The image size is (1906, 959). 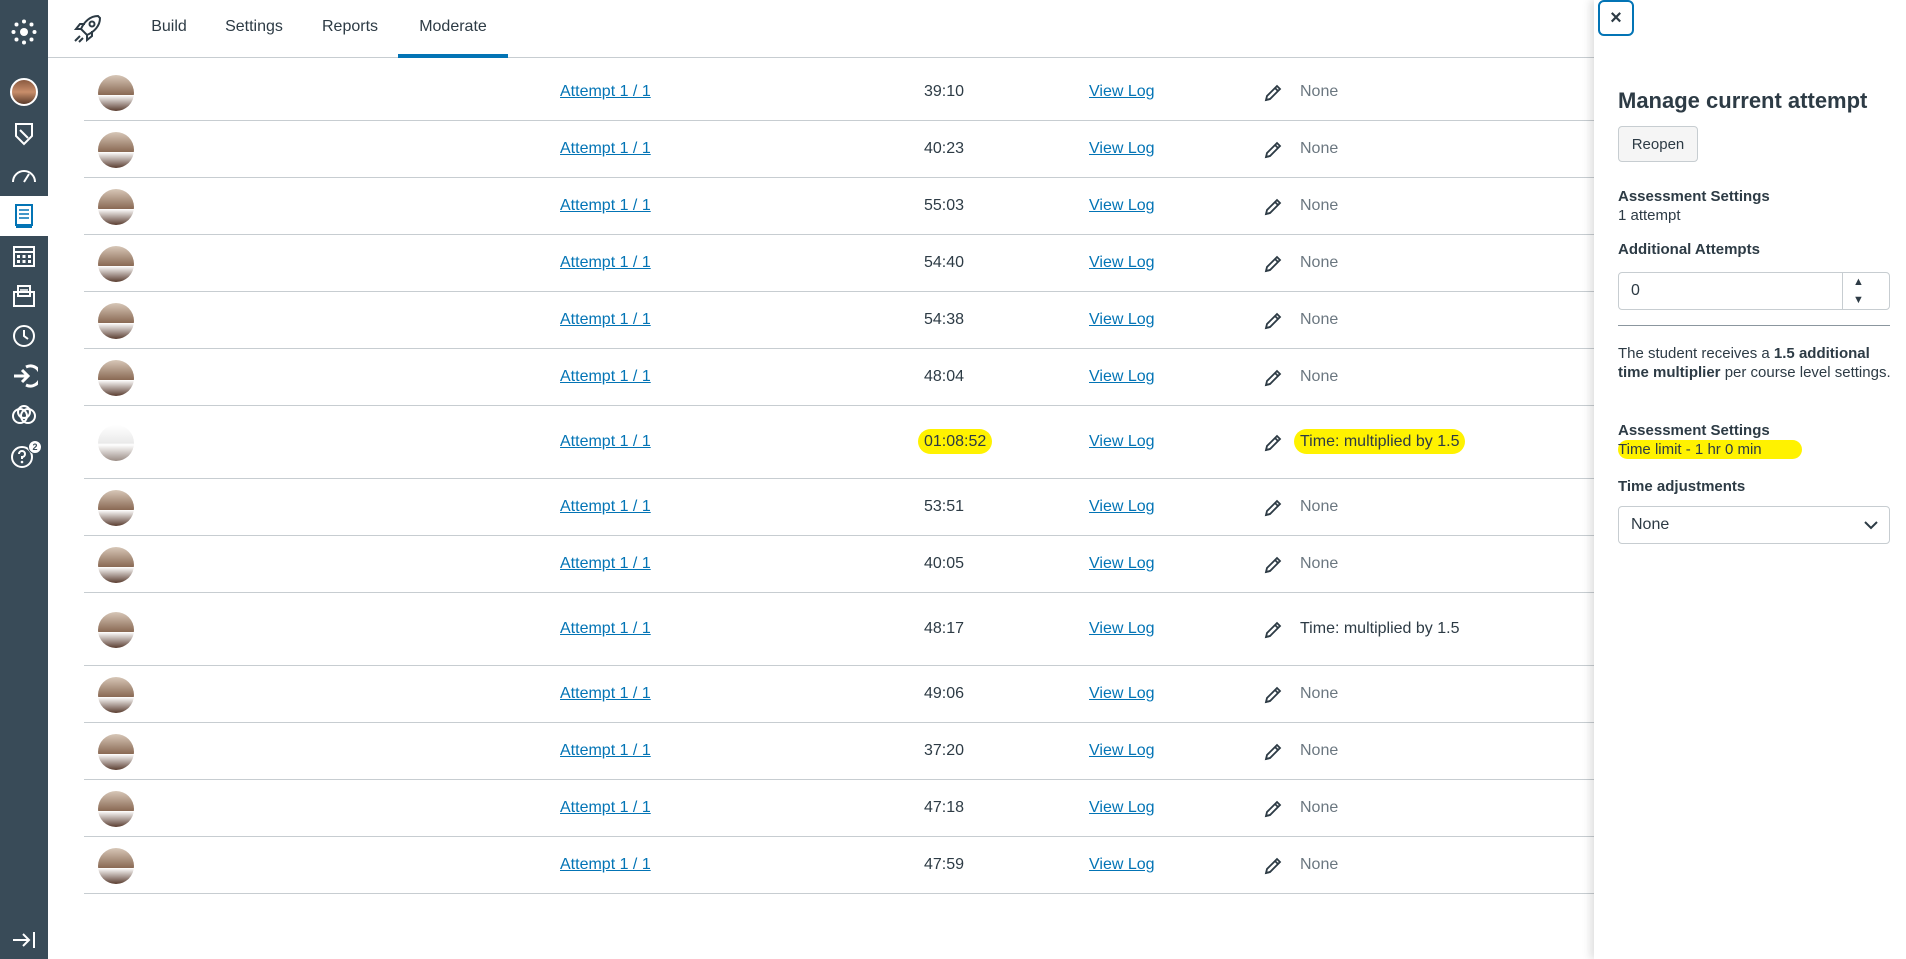 I want to click on help-badge: 2, so click(x=35, y=447).